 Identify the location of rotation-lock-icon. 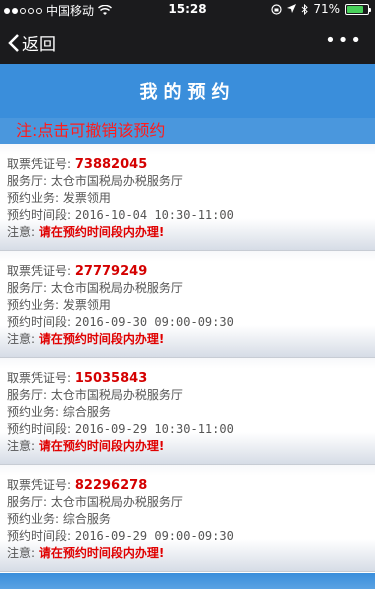
(276, 9).